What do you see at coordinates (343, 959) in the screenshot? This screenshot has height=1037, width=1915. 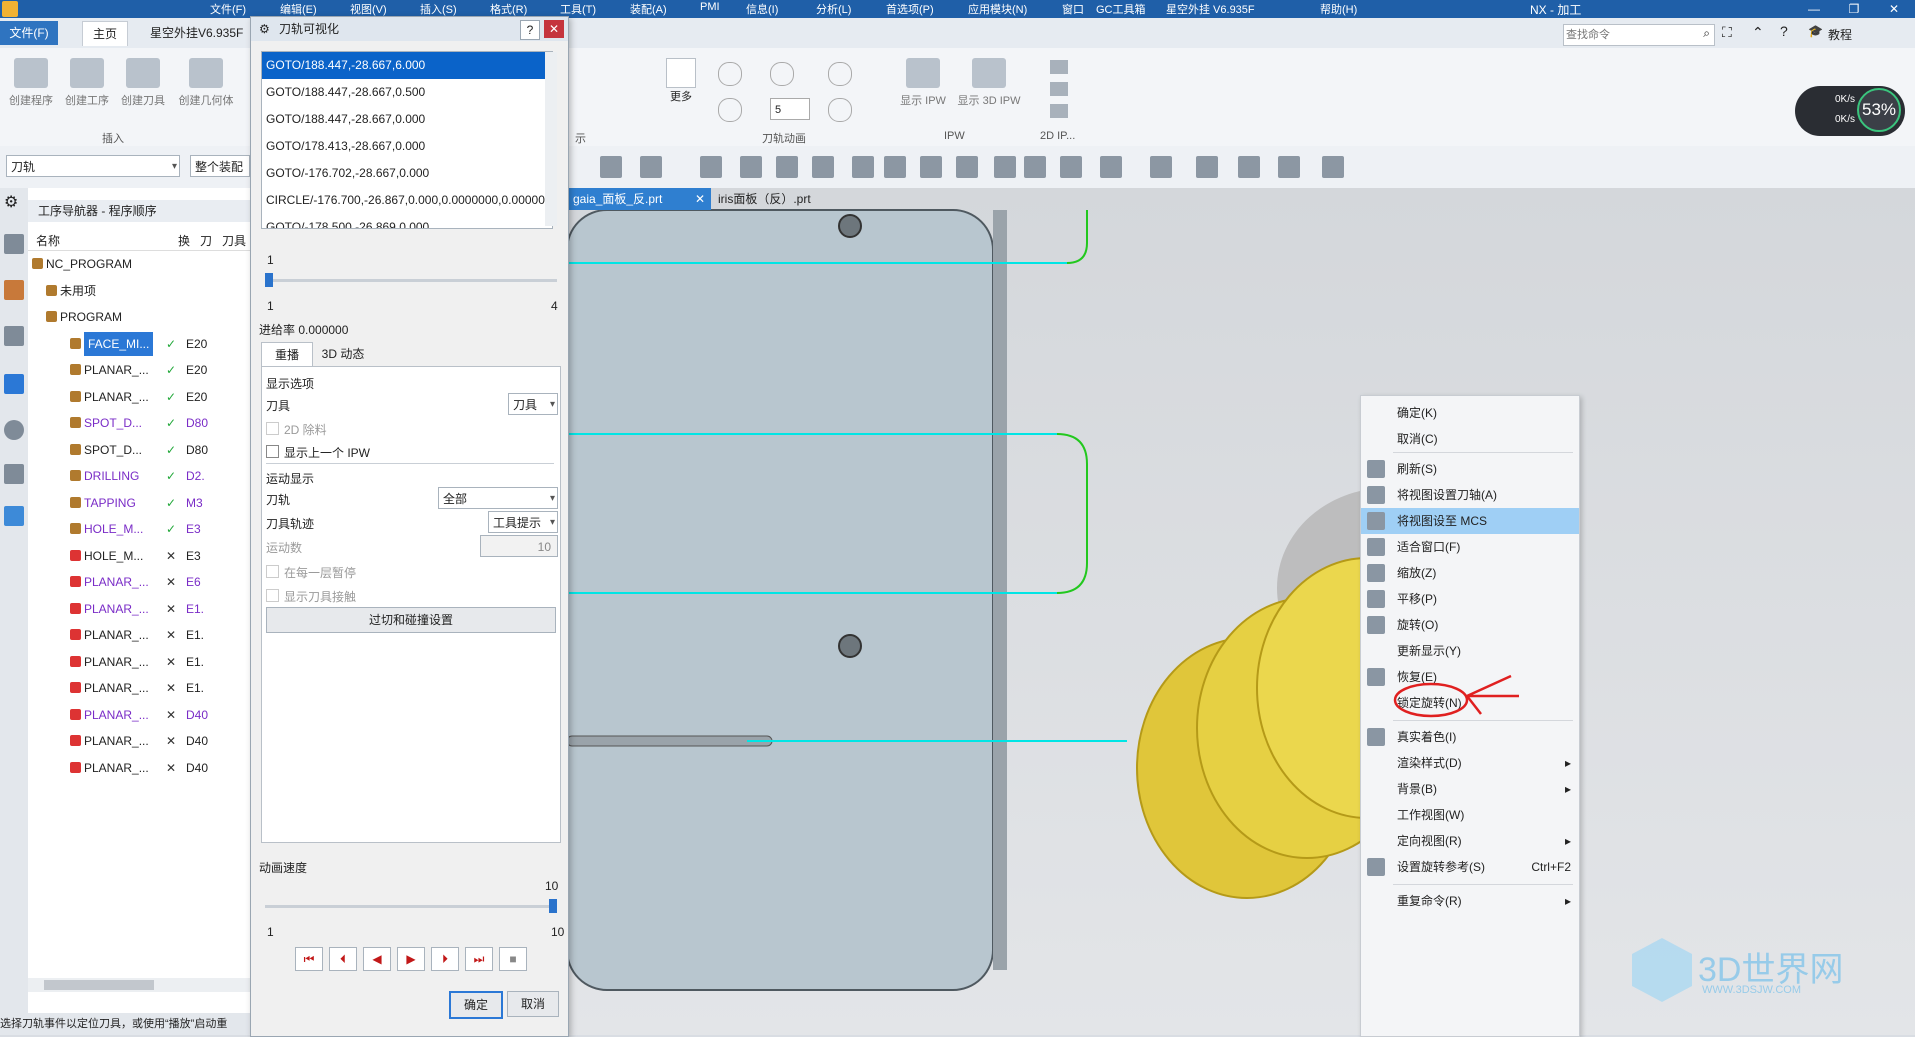 I see `step-back-button: ⏴` at bounding box center [343, 959].